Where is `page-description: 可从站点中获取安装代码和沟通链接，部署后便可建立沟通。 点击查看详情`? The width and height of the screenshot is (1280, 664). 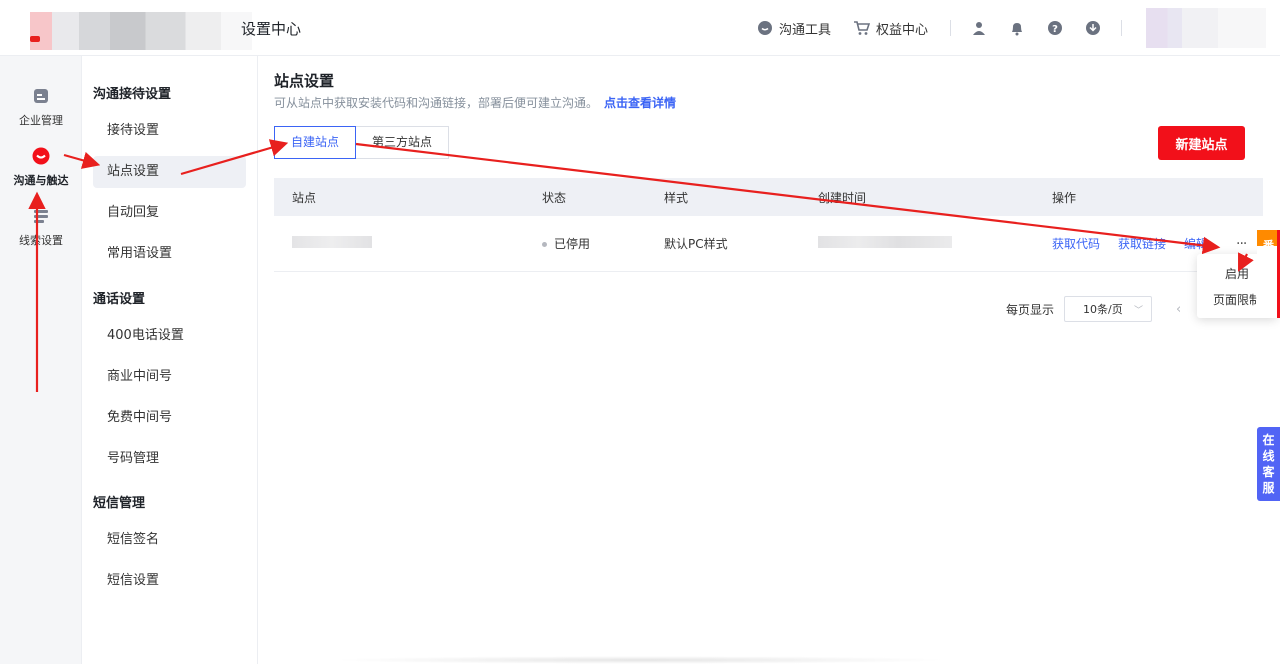 page-description: 可从站点中获取安装代码和沟通链接，部署后便可建立沟通。 点击查看详情 is located at coordinates (475, 102).